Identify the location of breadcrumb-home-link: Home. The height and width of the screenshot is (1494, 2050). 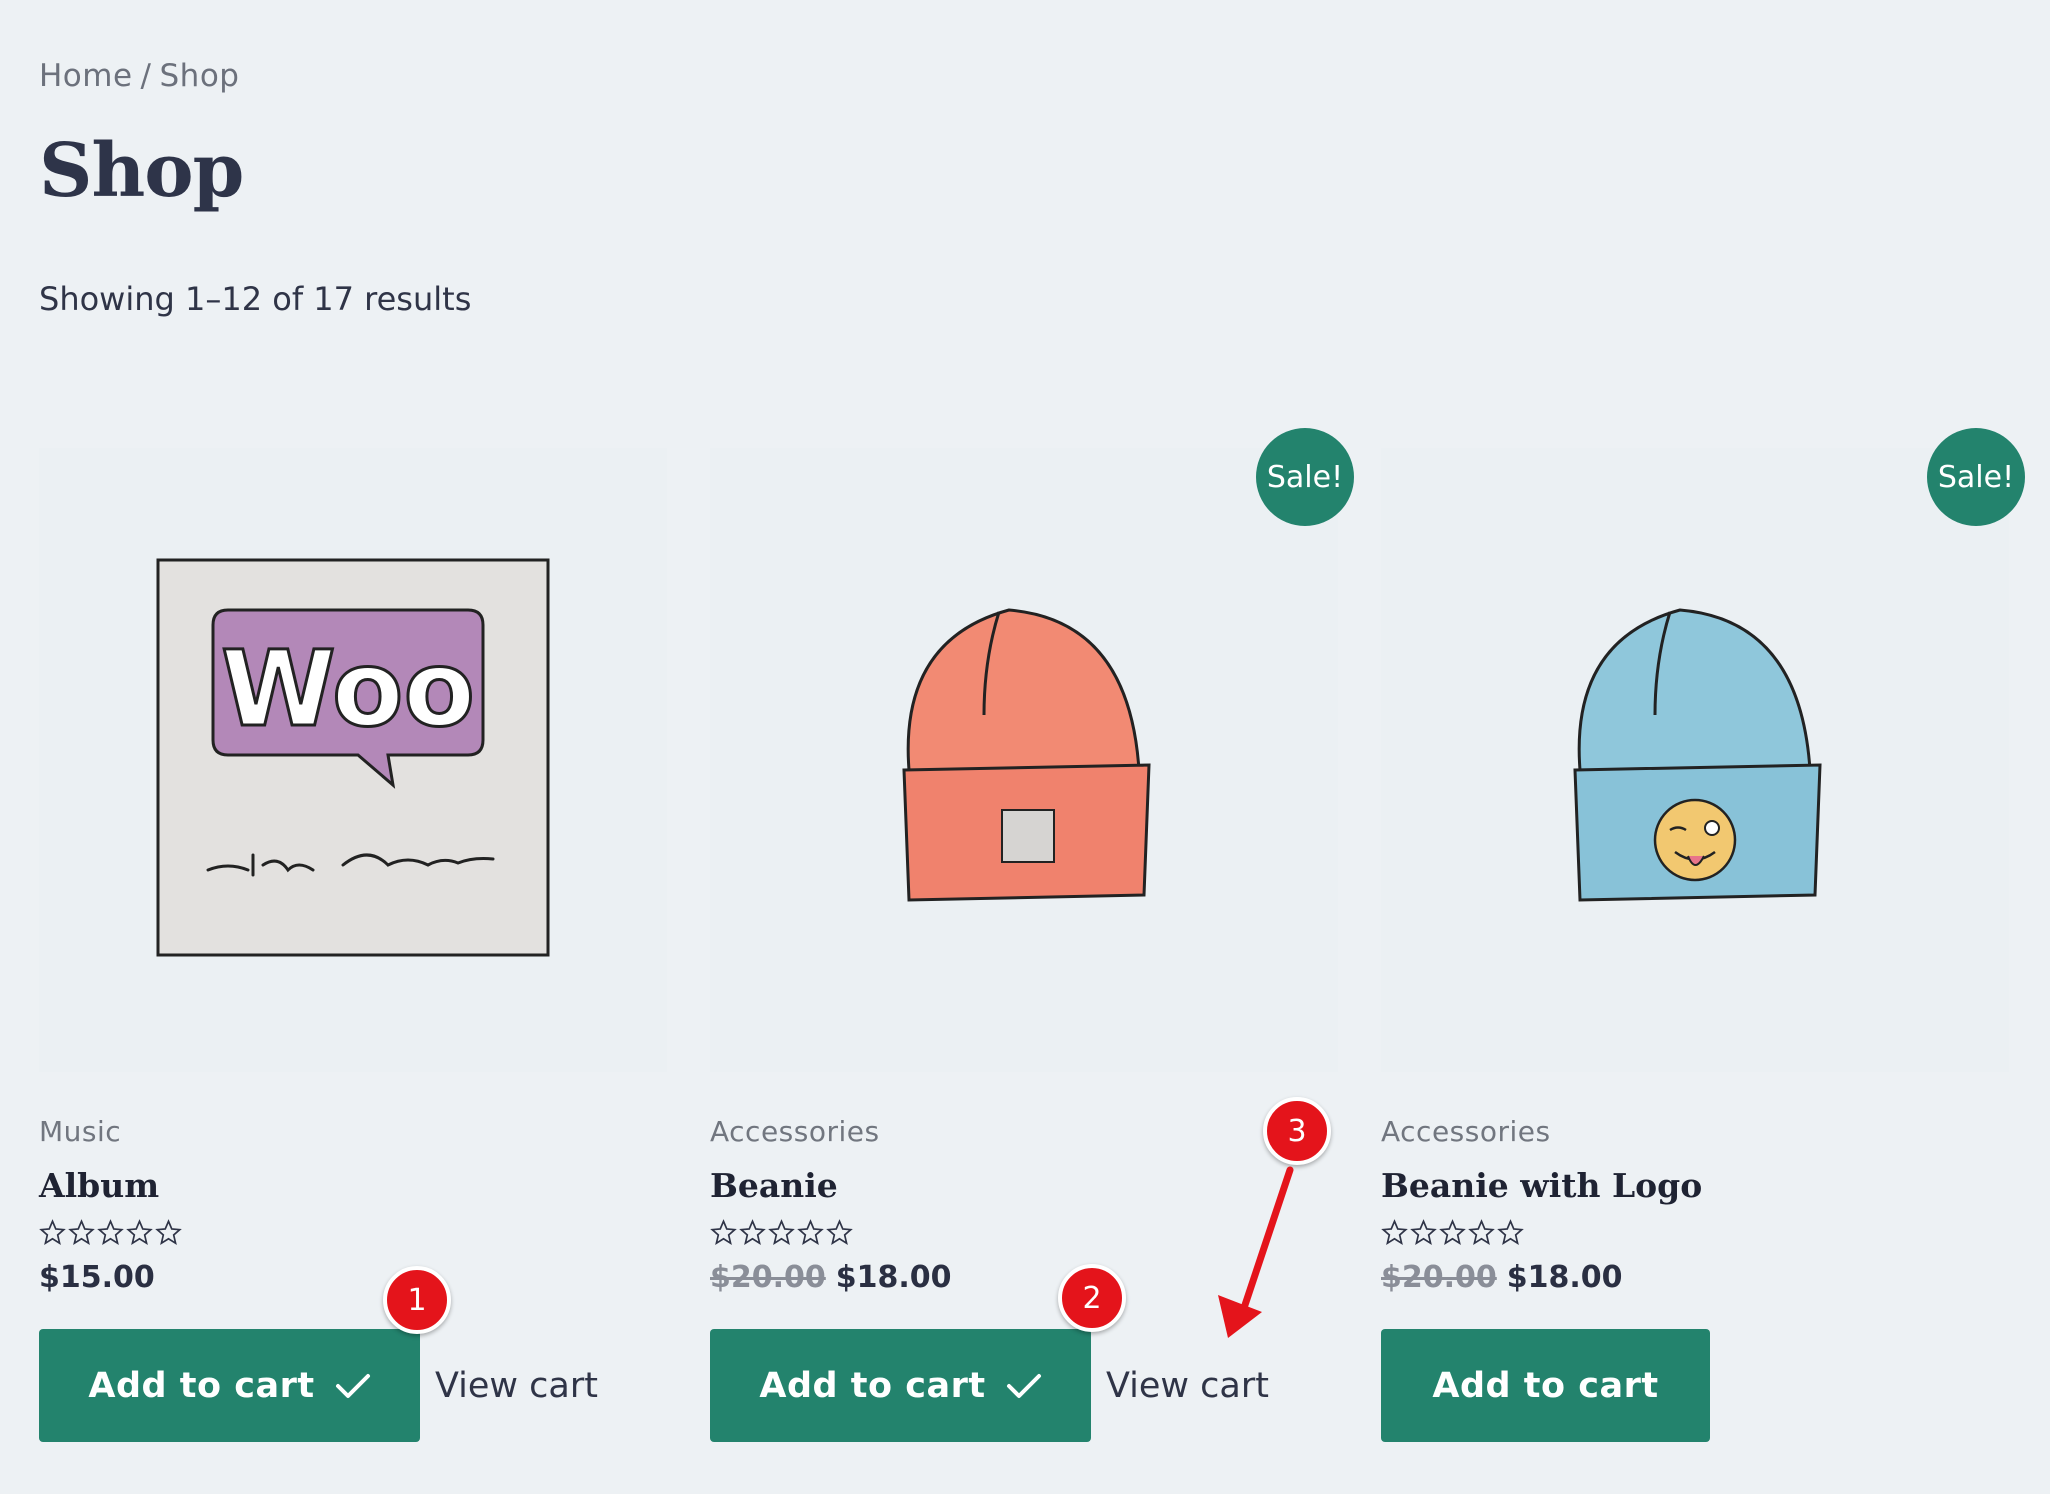
(86, 76).